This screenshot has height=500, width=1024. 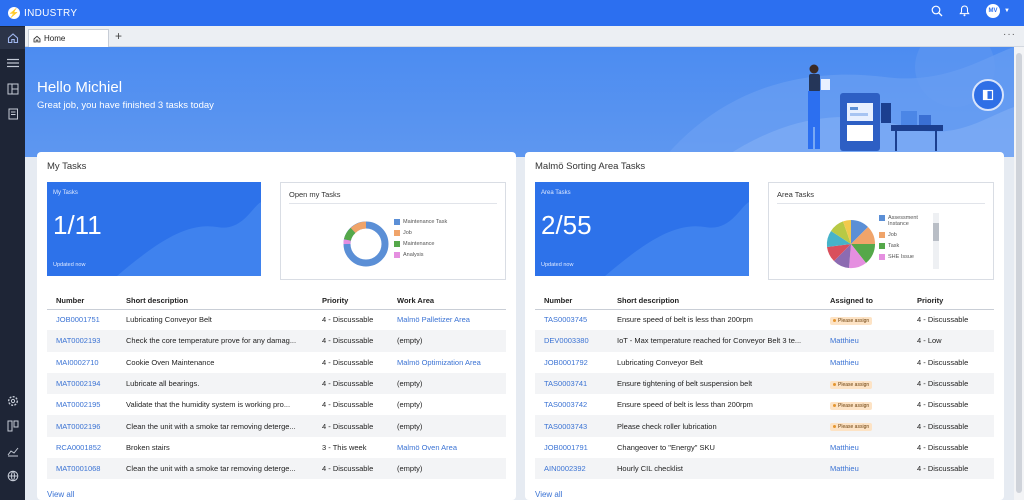 I want to click on page-scrollbar, so click(x=1019, y=273).